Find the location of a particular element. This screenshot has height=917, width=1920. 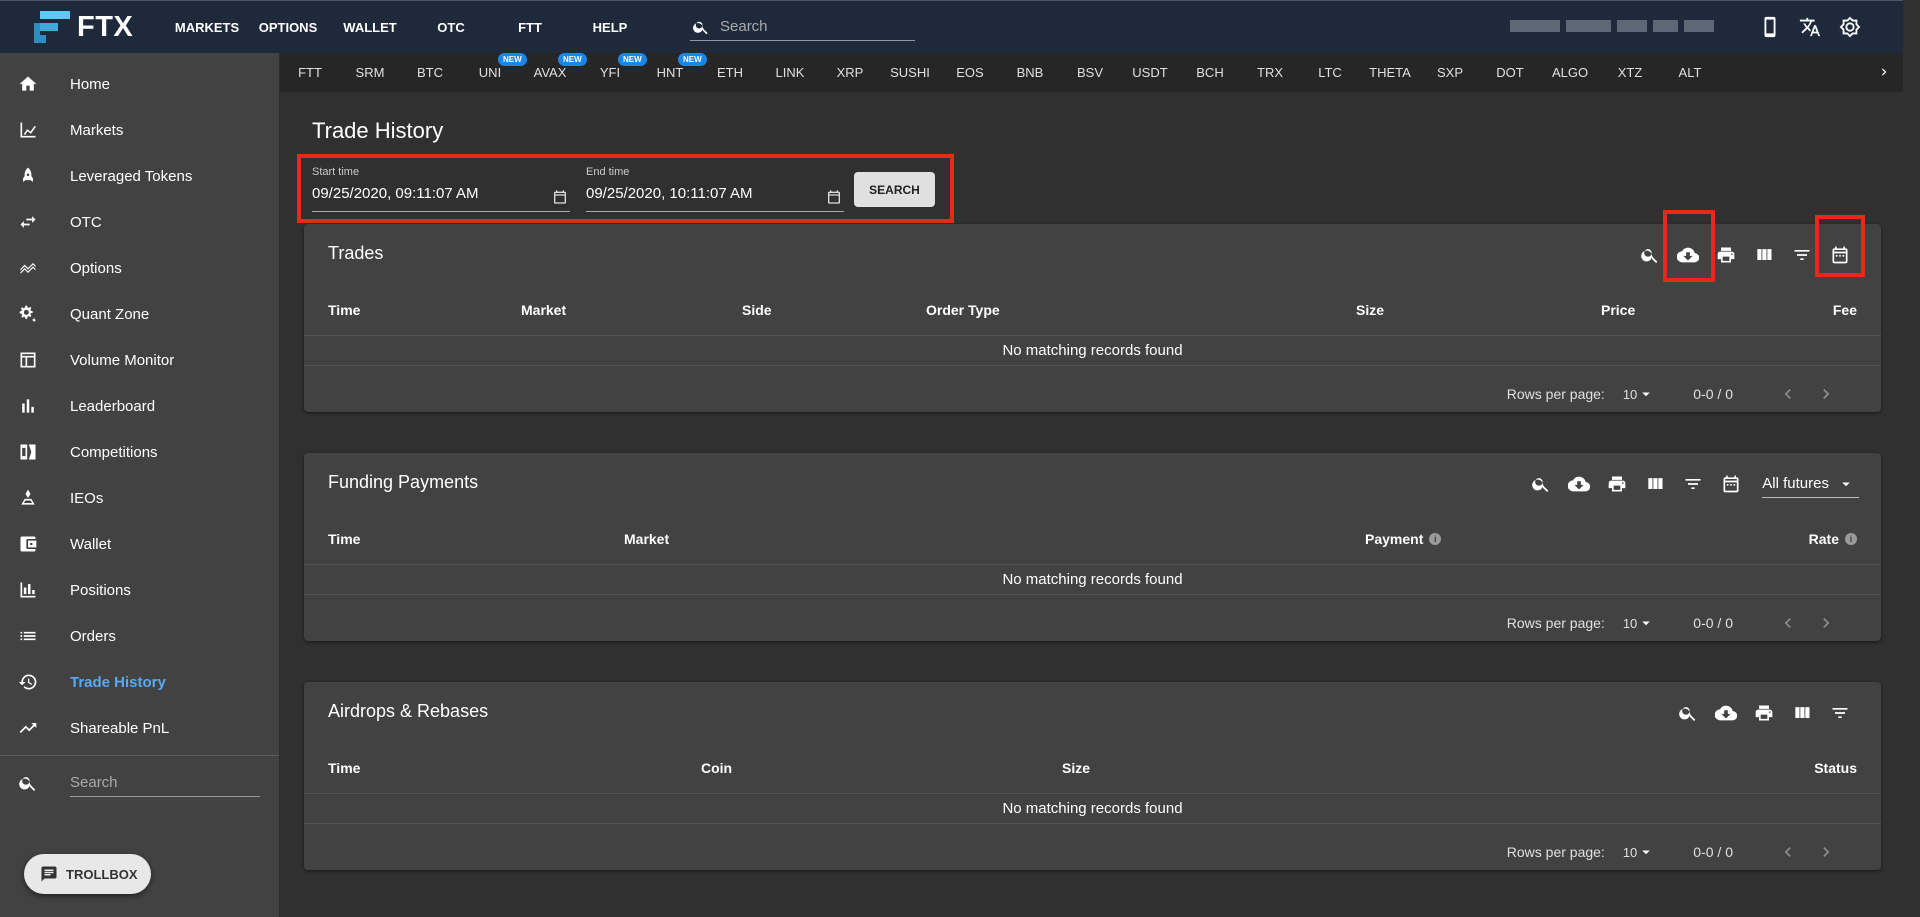

column-status: Status is located at coordinates (1835, 768).